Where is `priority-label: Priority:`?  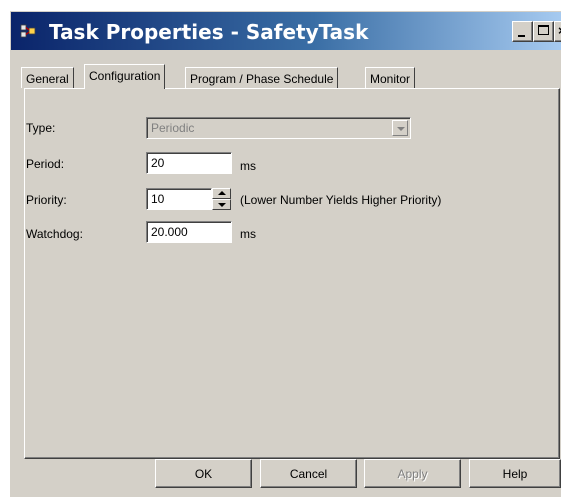 priority-label: Priority: is located at coordinates (46, 200).